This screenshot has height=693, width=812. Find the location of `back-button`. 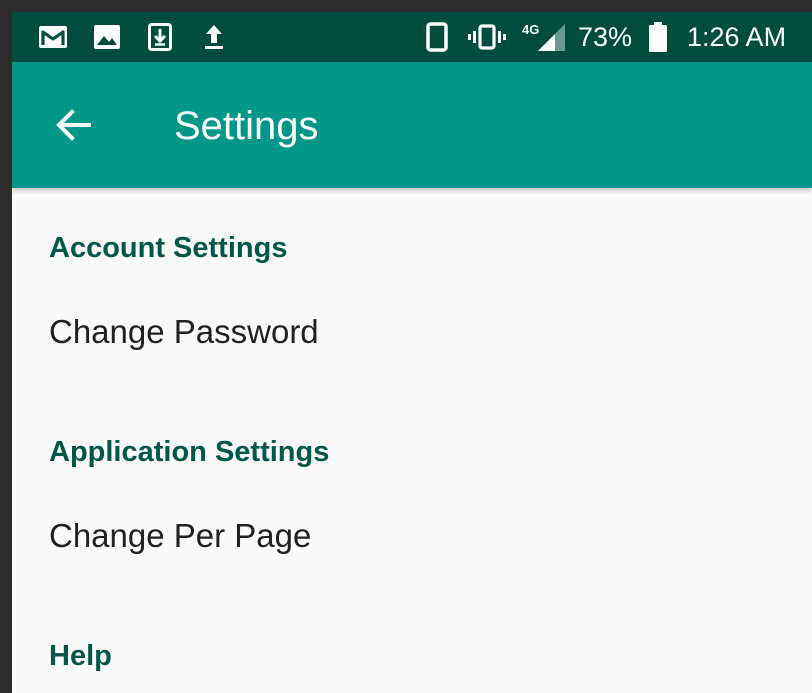

back-button is located at coordinates (73, 125).